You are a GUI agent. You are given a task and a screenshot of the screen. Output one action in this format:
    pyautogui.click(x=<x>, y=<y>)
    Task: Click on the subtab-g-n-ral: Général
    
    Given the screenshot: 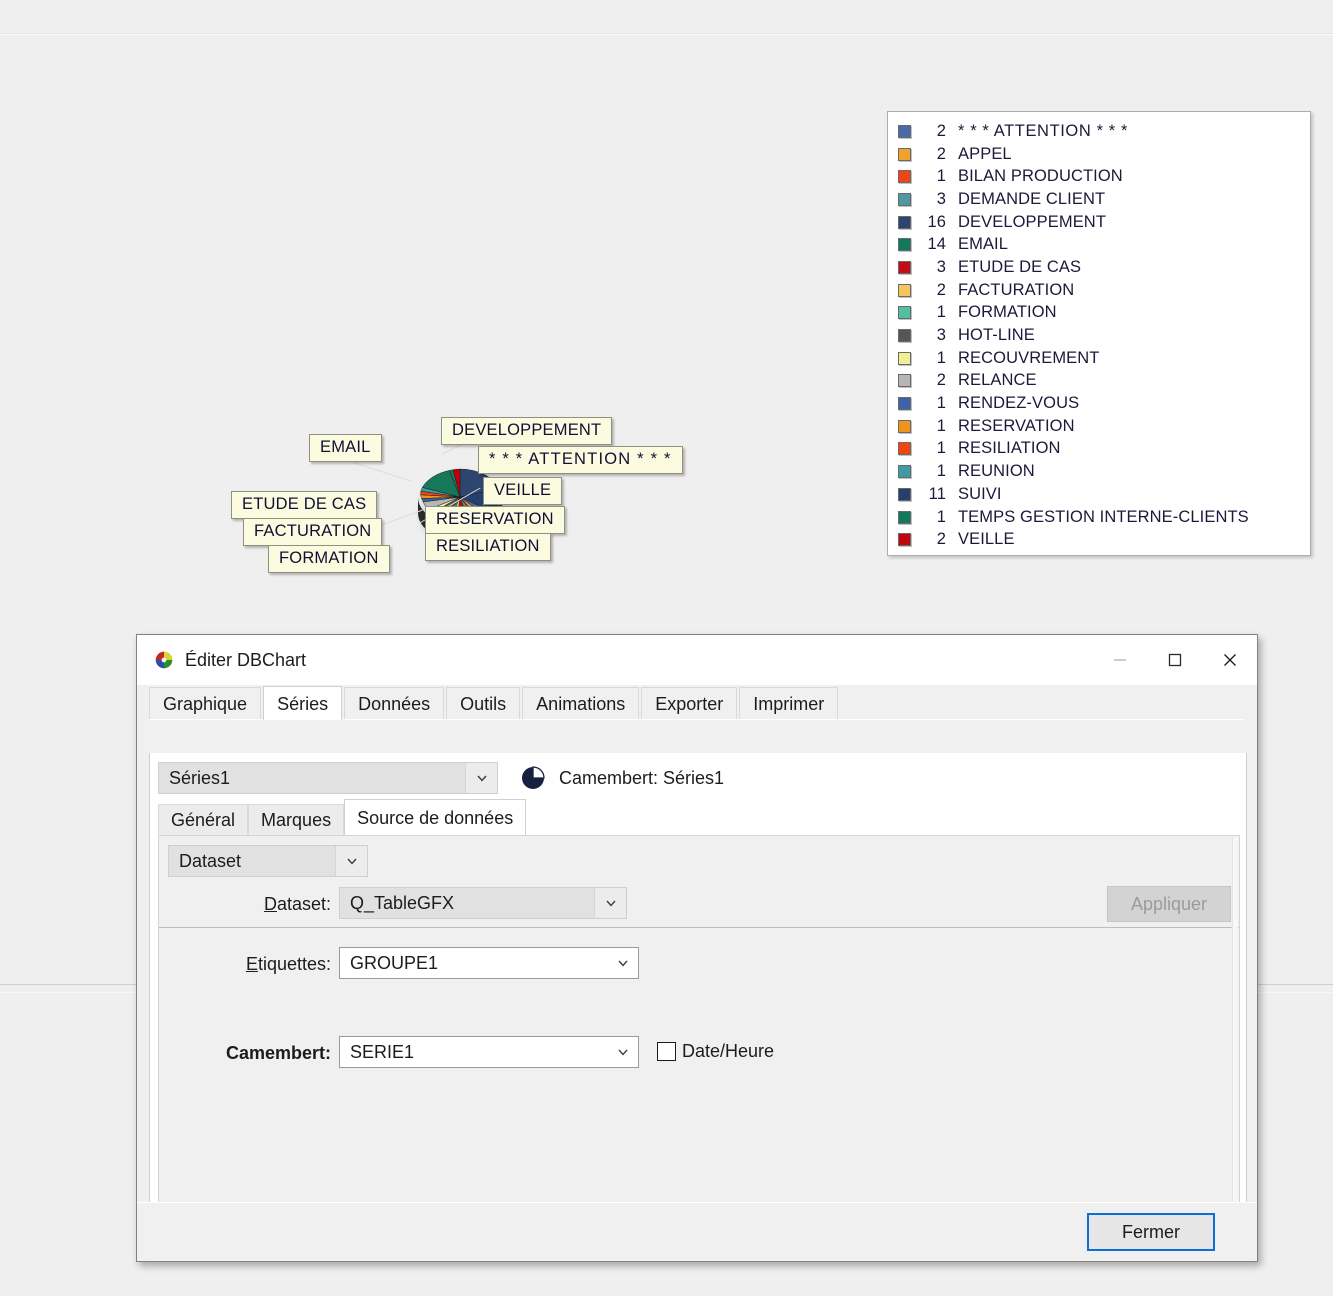 What is the action you would take?
    pyautogui.click(x=203, y=819)
    